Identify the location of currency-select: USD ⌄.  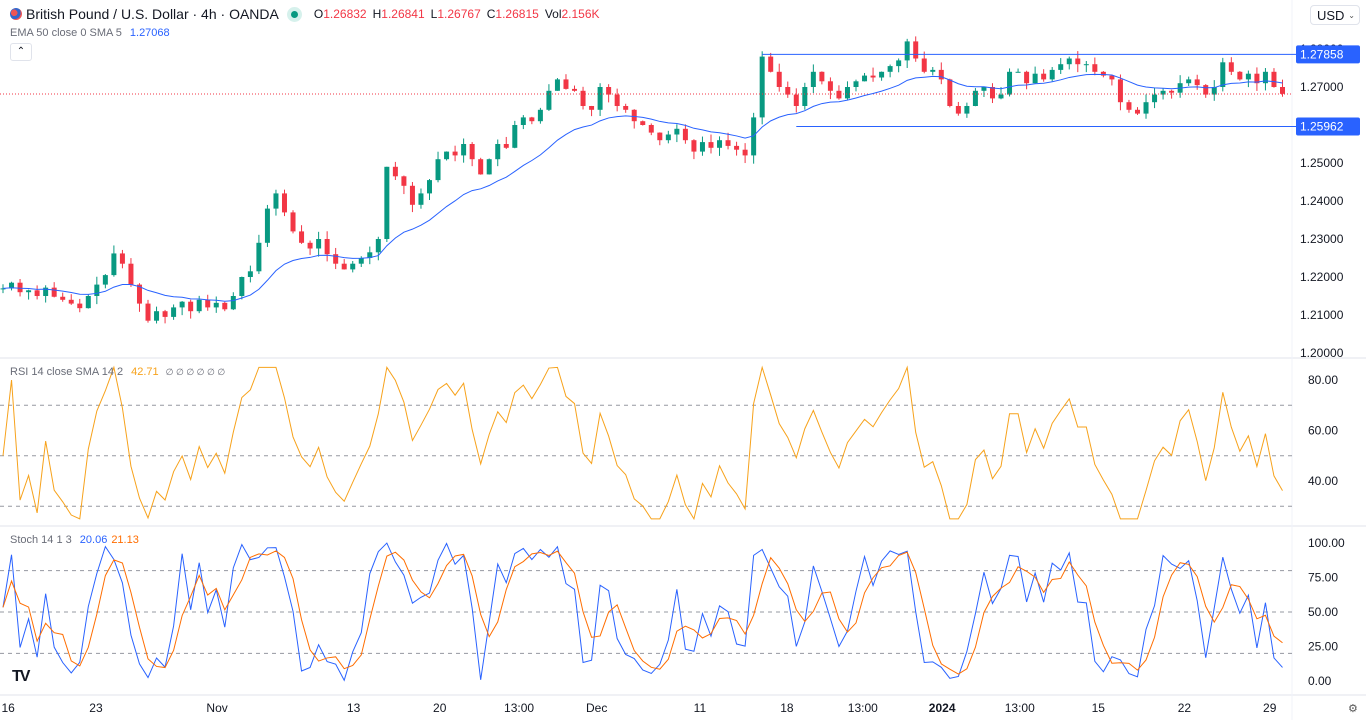
(1335, 15).